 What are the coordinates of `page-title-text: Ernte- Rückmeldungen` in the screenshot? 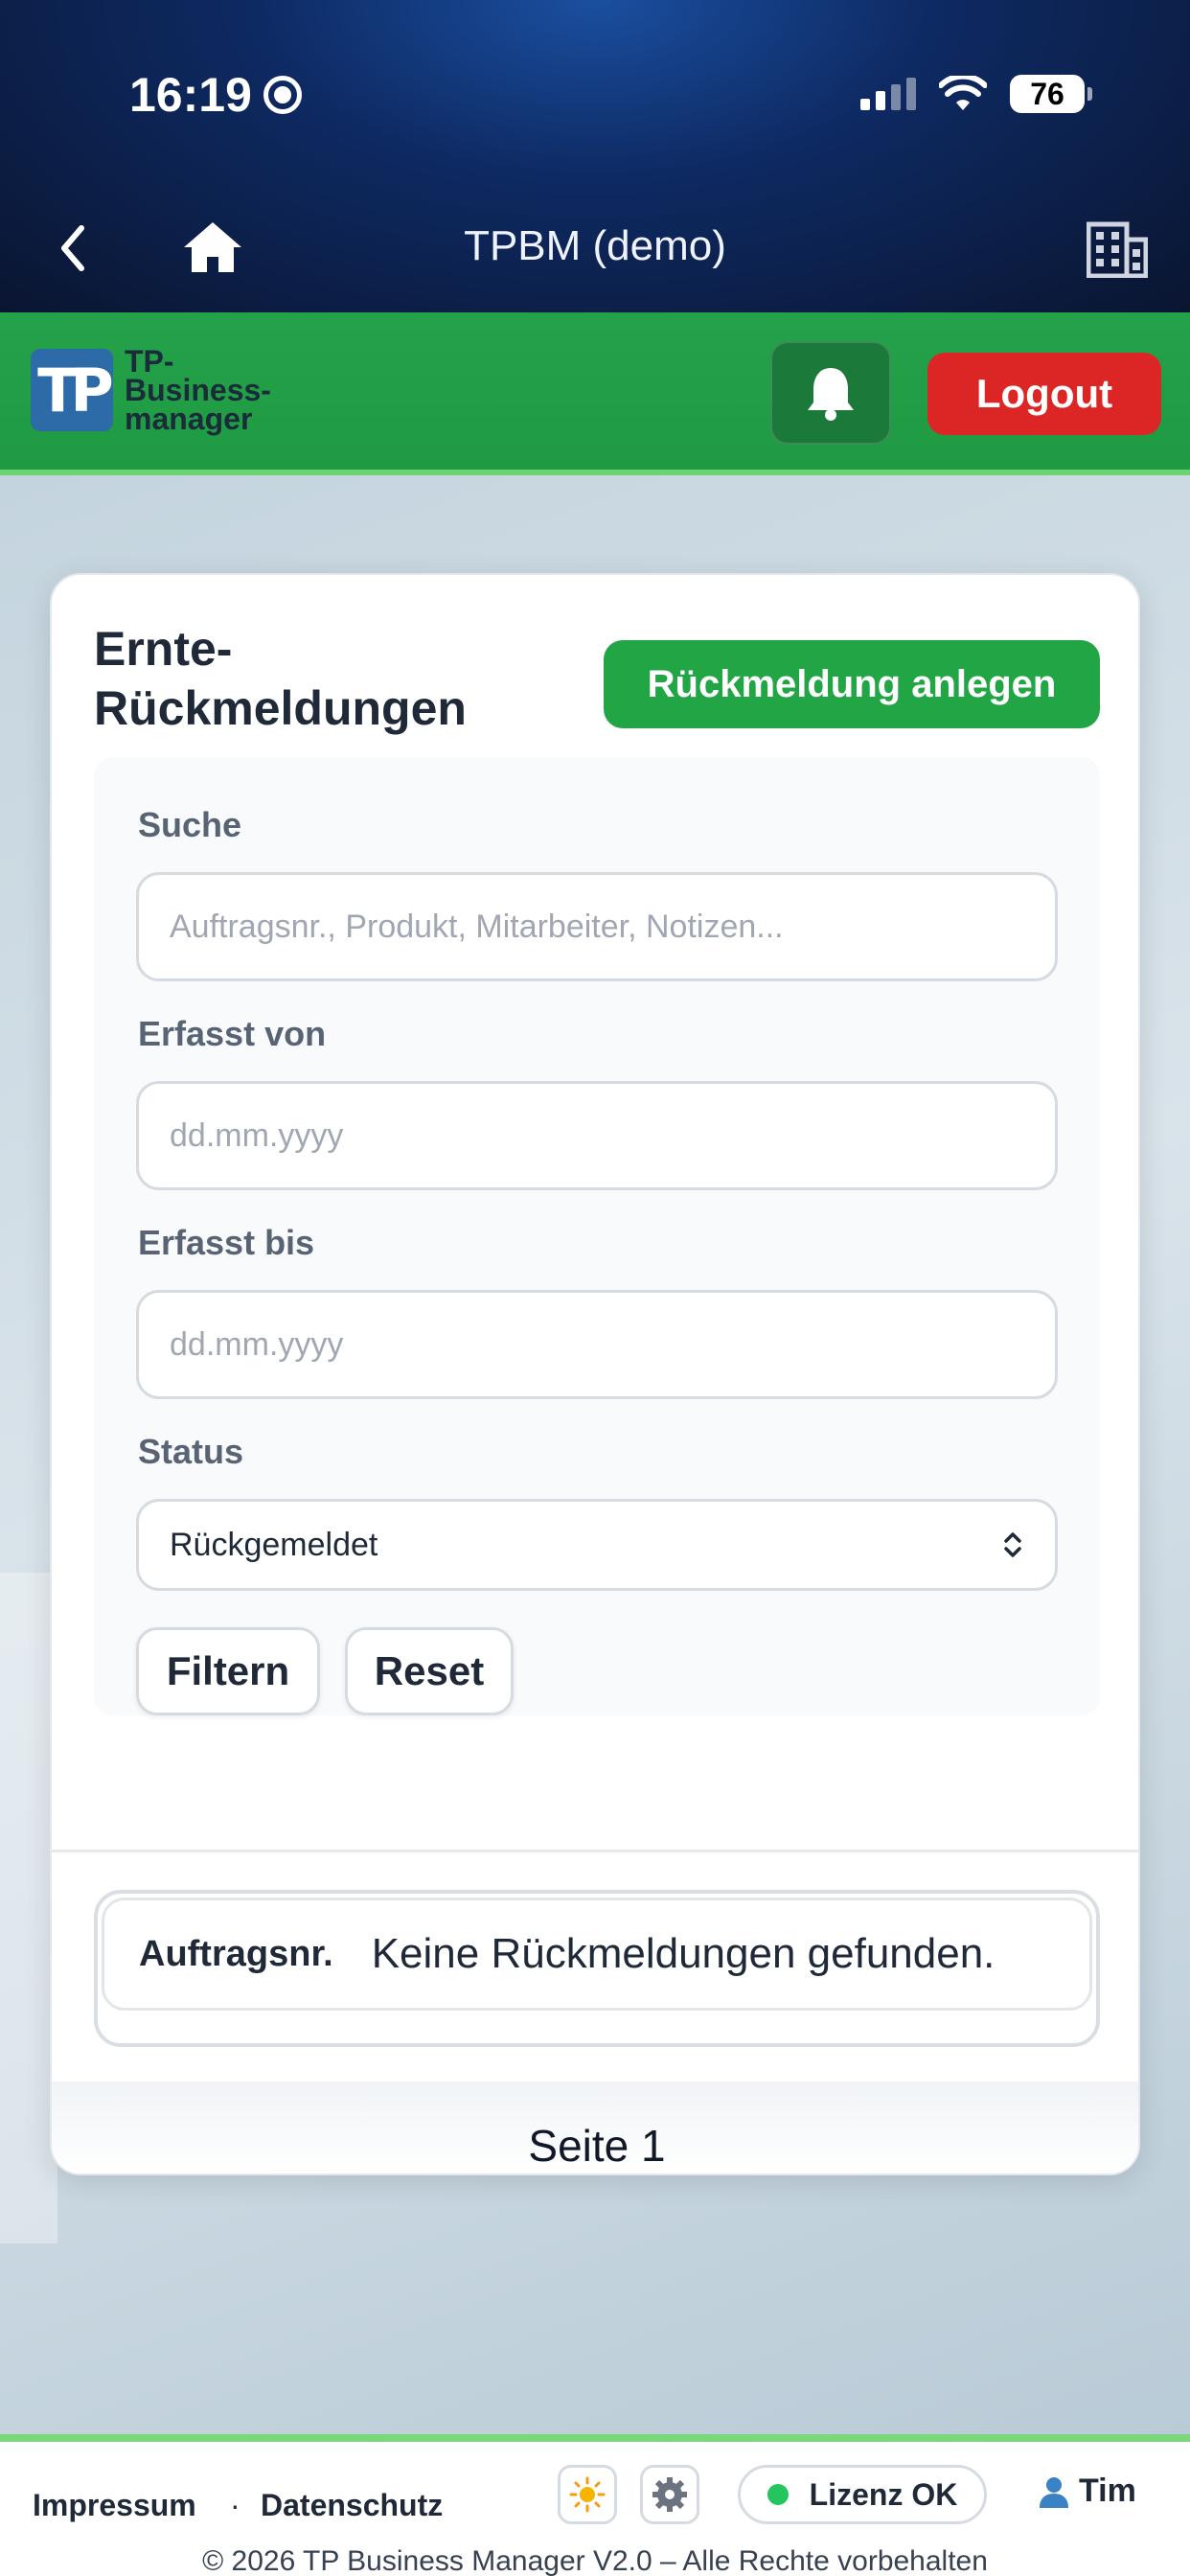 It's located at (280, 678).